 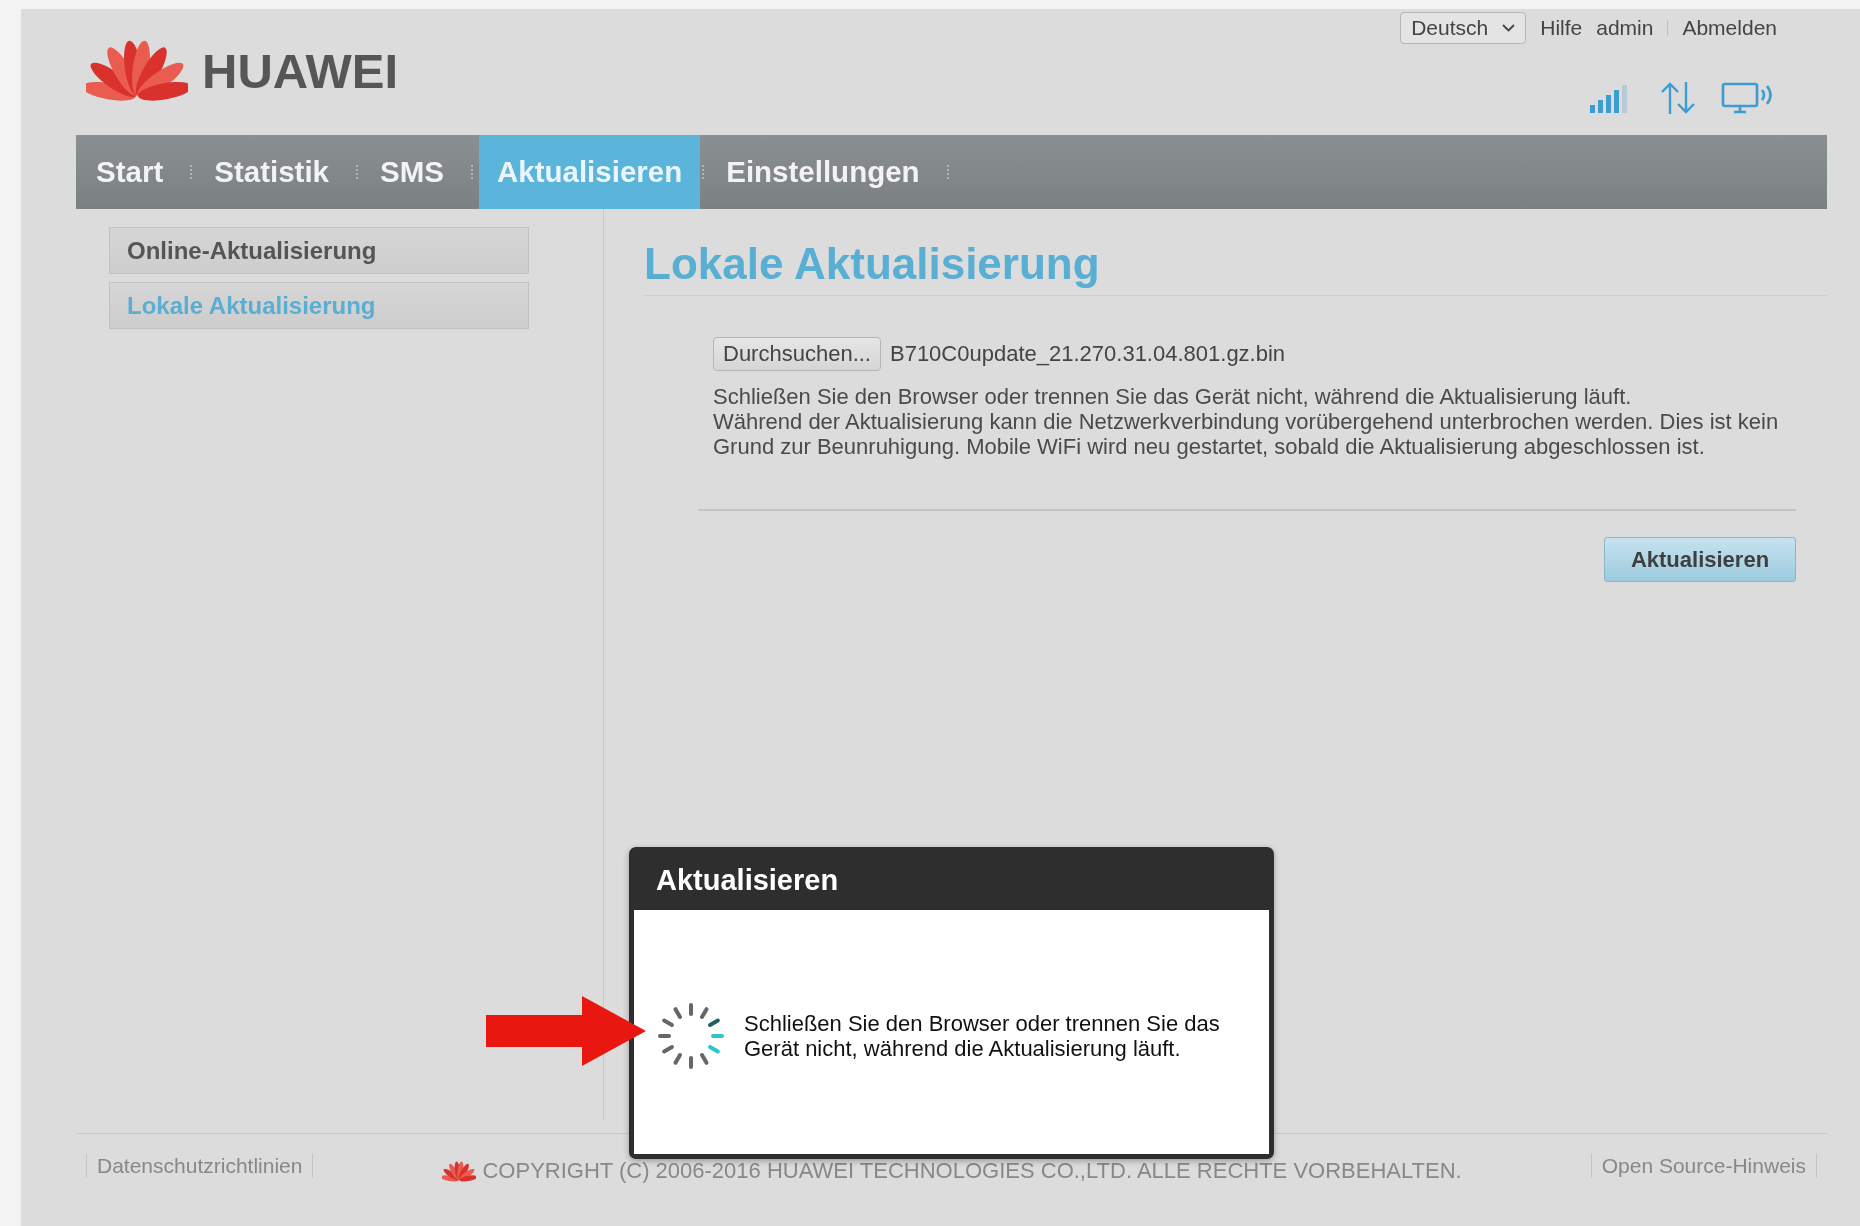 What do you see at coordinates (1625, 28) in the screenshot?
I see `header-link: admin` at bounding box center [1625, 28].